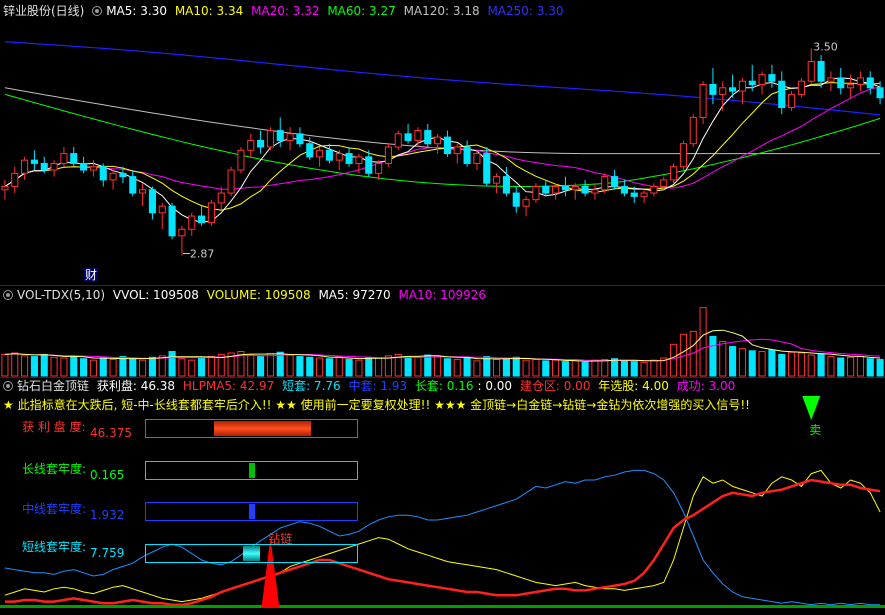 Image resolution: width=885 pixels, height=615 pixels. Describe the element at coordinates (555, 386) in the screenshot. I see `build-zone-label: 建仓区: 0.00` at that location.